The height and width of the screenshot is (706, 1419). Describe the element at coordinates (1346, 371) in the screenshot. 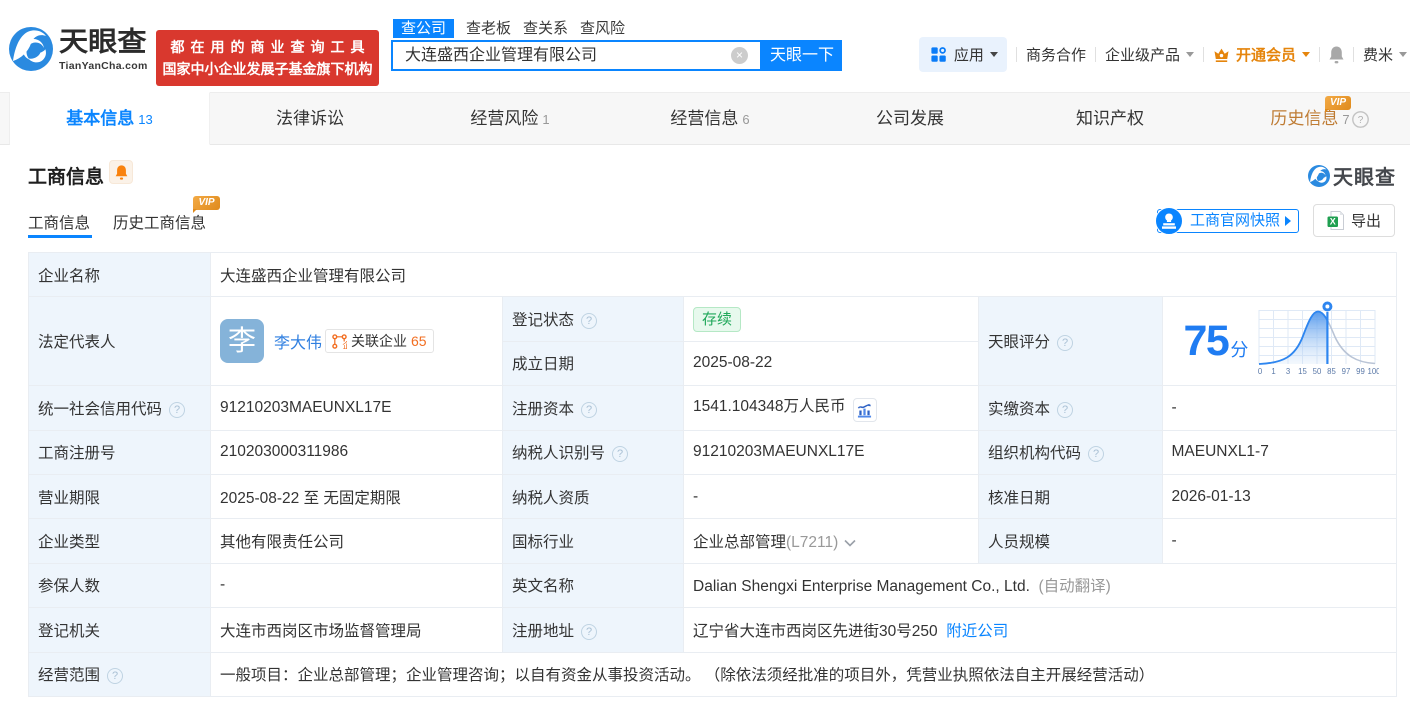

I see `svg-text: 97` at that location.